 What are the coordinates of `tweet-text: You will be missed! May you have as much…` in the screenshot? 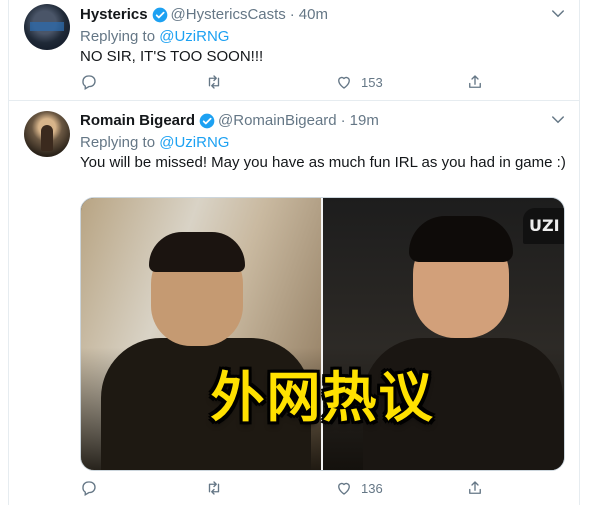 It's located at (323, 162).